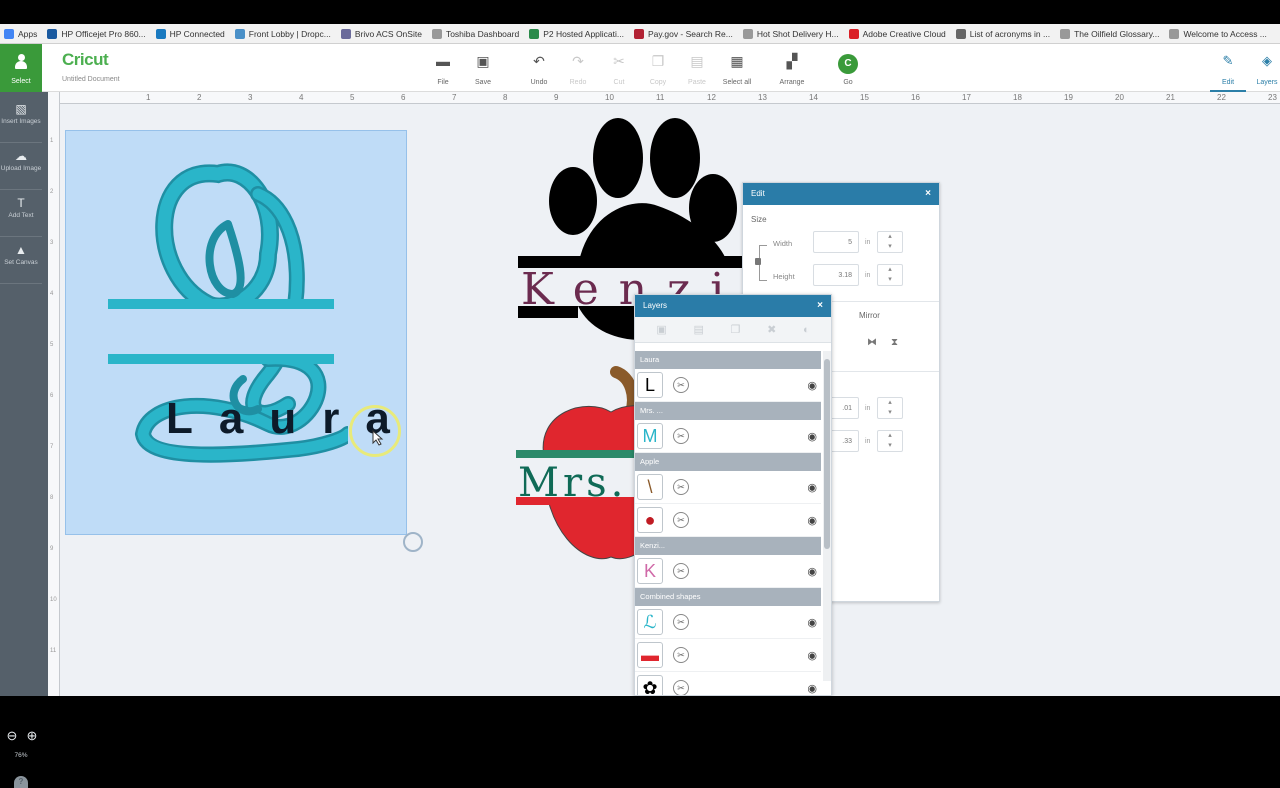  What do you see at coordinates (890, 408) in the screenshot?
I see `position-x-stepper: ▴ ▾` at bounding box center [890, 408].